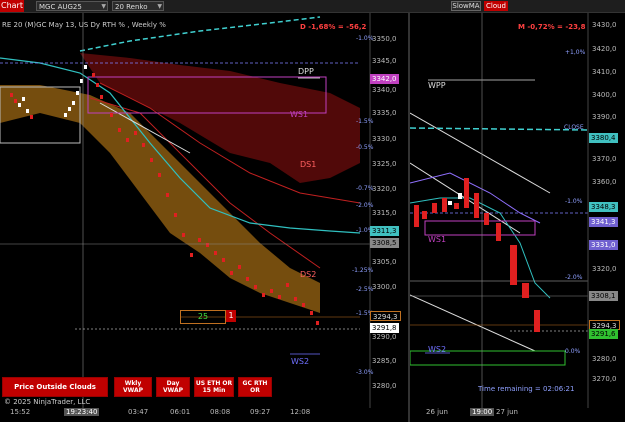 The height and width of the screenshot is (422, 625). I want to click on pct-label: -2.5%, so click(365, 289).